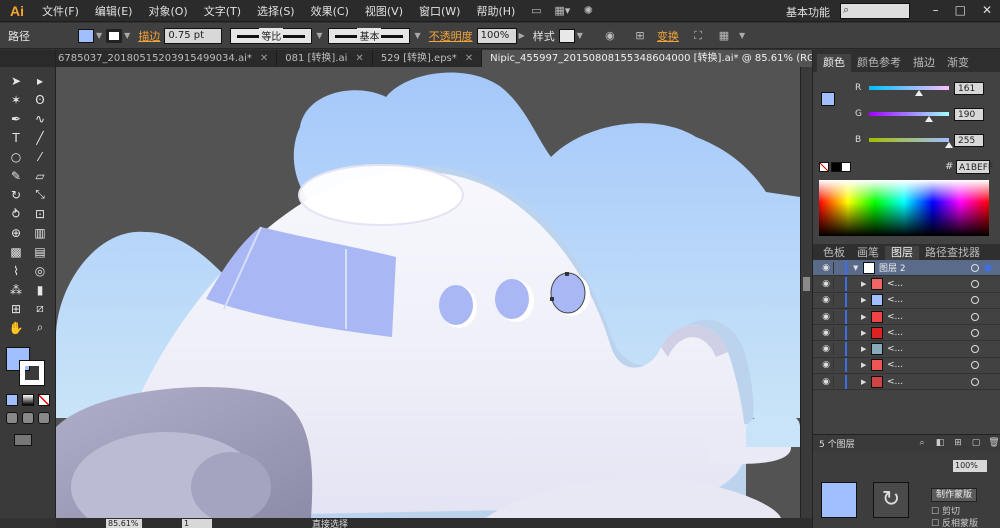  I want to click on opacity-link: 不透明度, so click(451, 36).